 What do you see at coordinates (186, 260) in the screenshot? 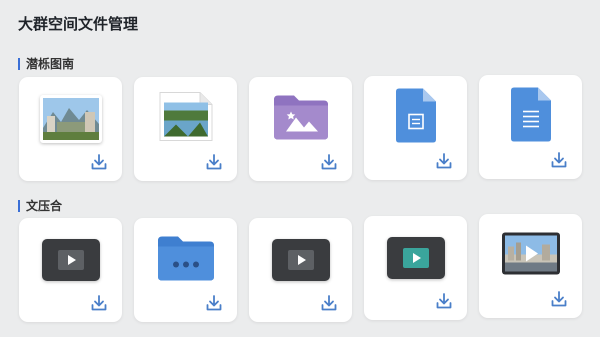
I see `blue-folder-icon` at bounding box center [186, 260].